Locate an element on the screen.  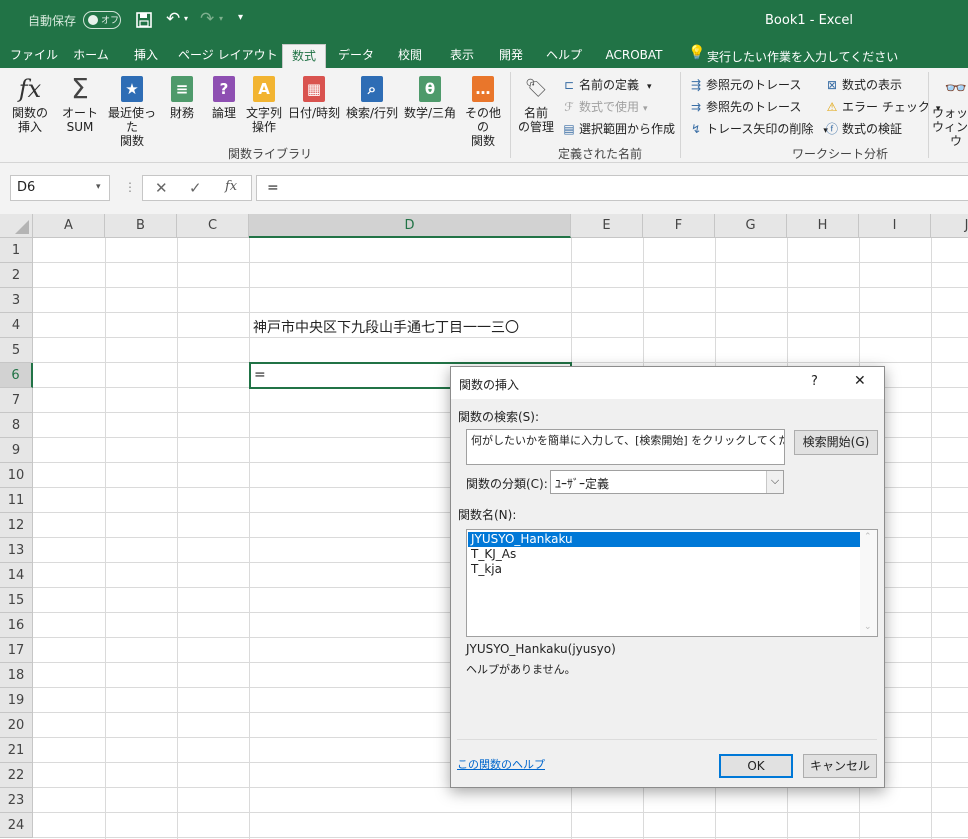
row-header: 12 is located at coordinates (16, 525).